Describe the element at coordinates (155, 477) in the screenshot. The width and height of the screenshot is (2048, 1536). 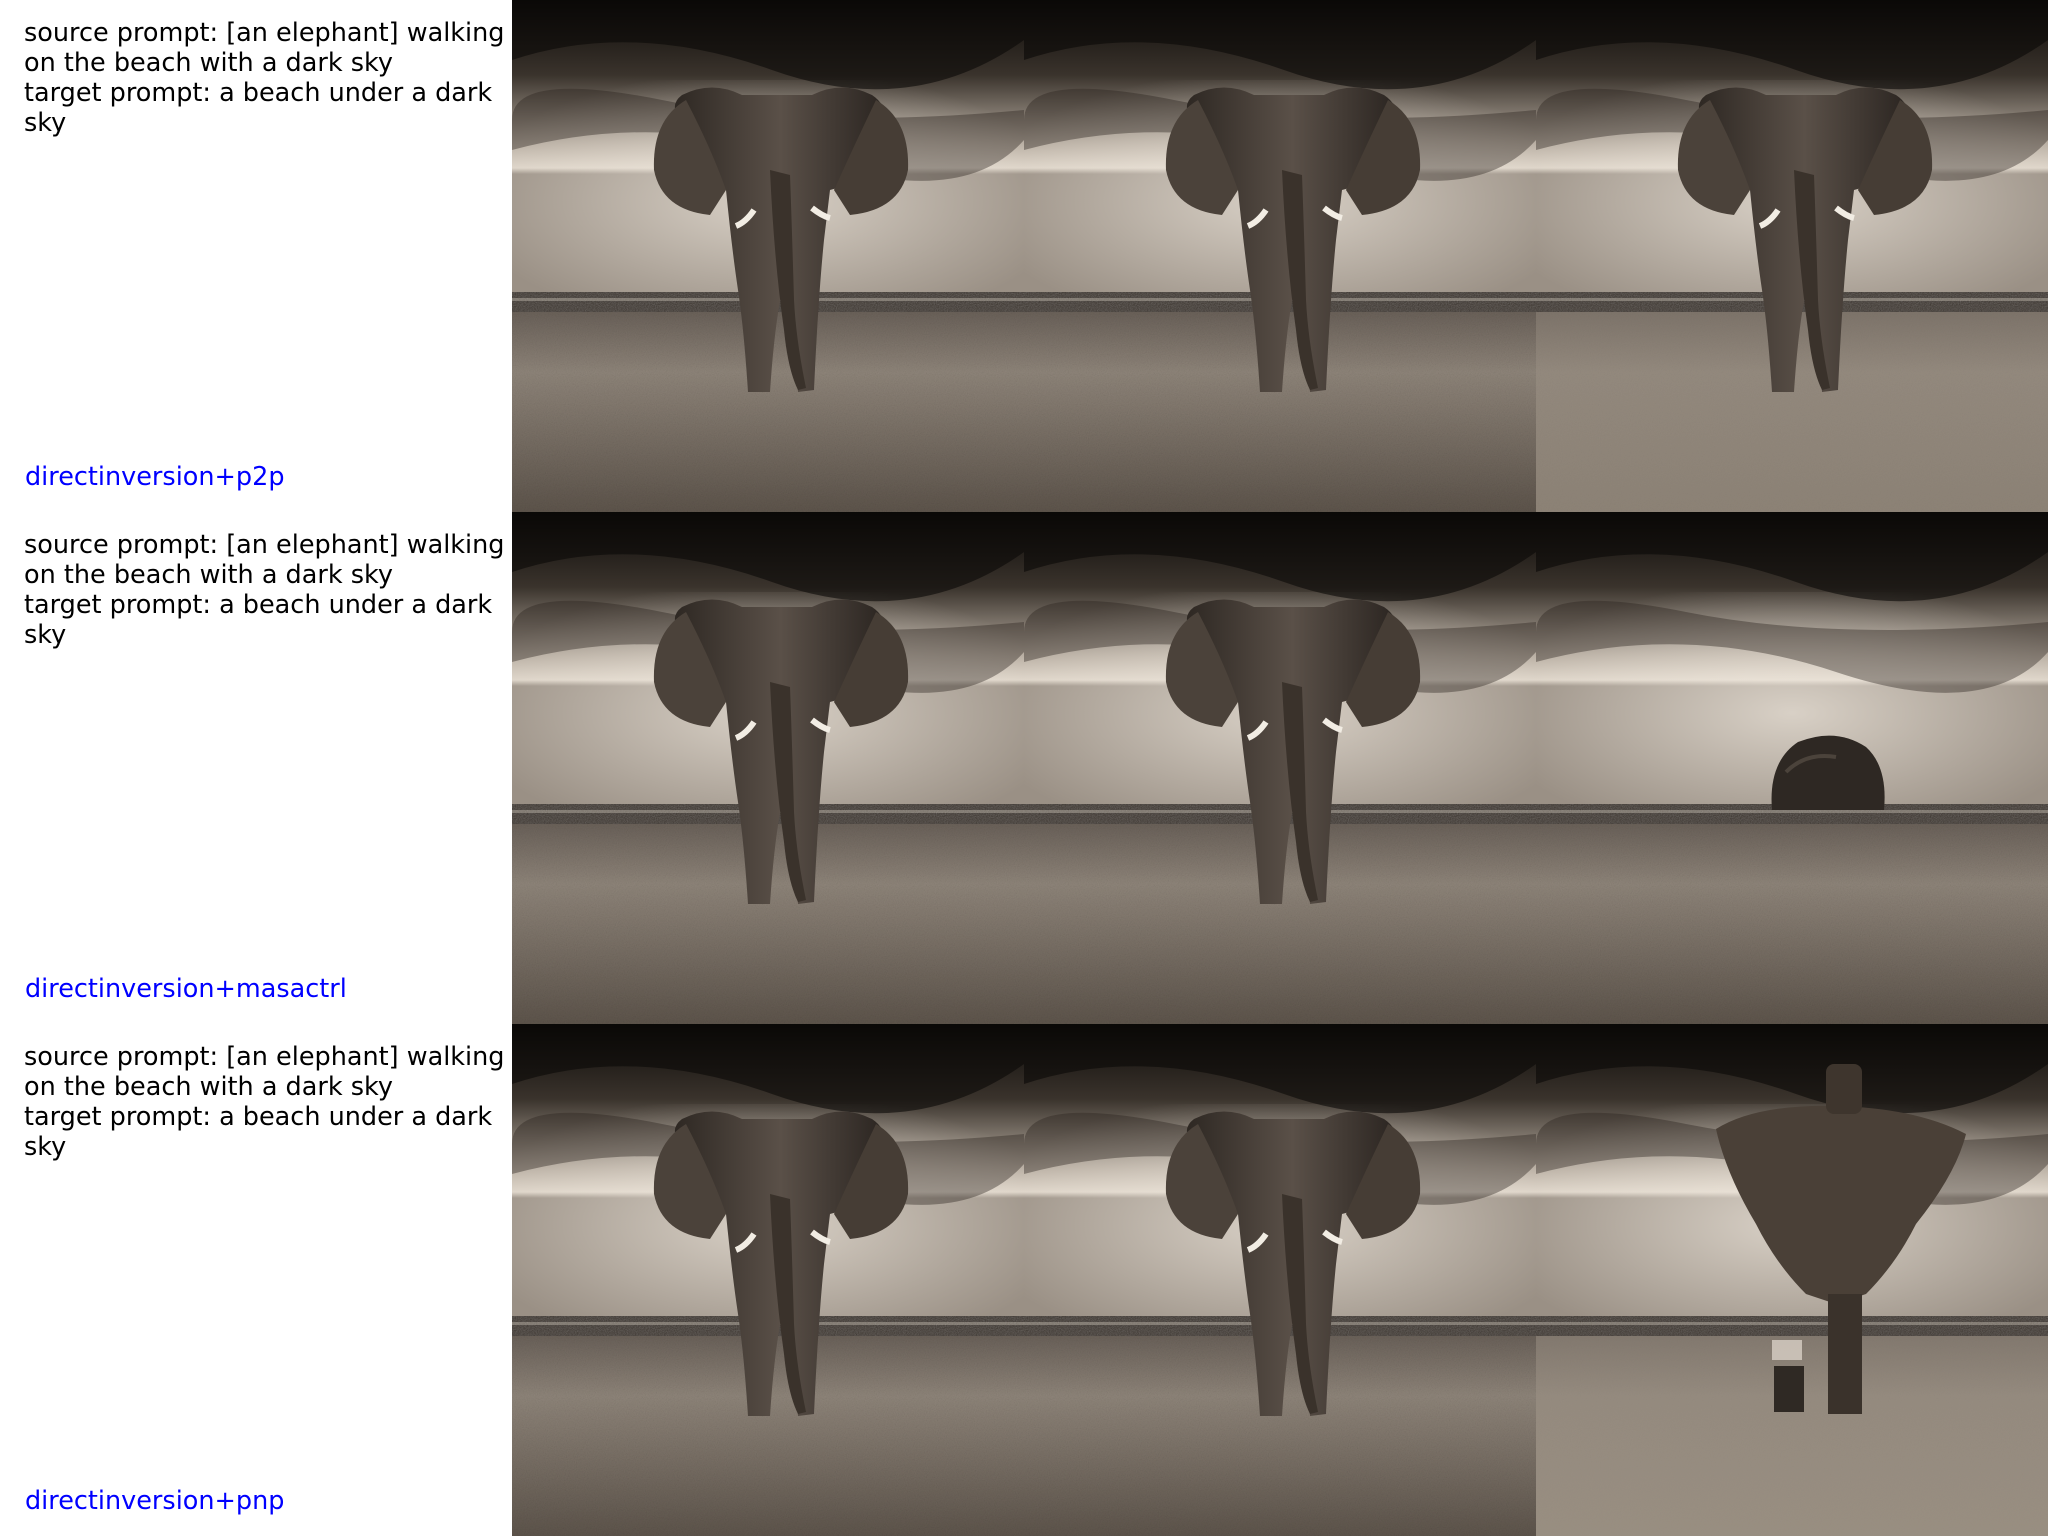
I see `method-label: directinversion+p2p` at that location.